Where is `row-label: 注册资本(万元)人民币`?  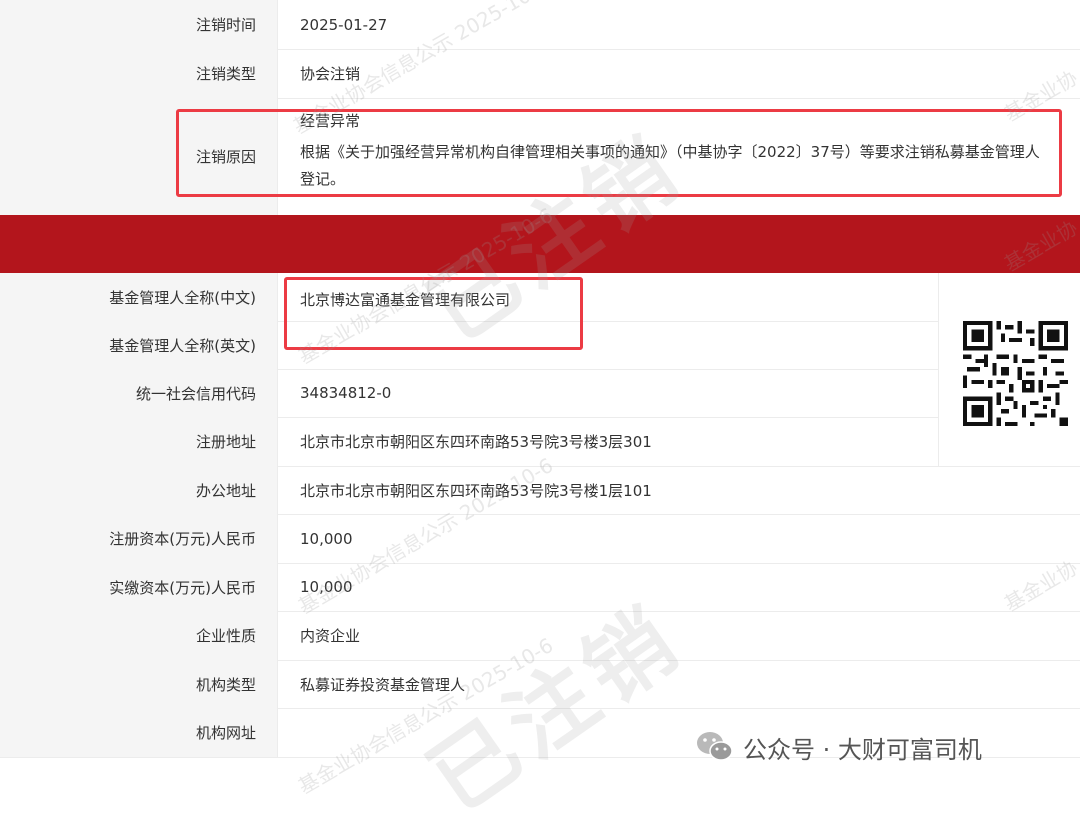 row-label: 注册资本(万元)人民币 is located at coordinates (139, 538).